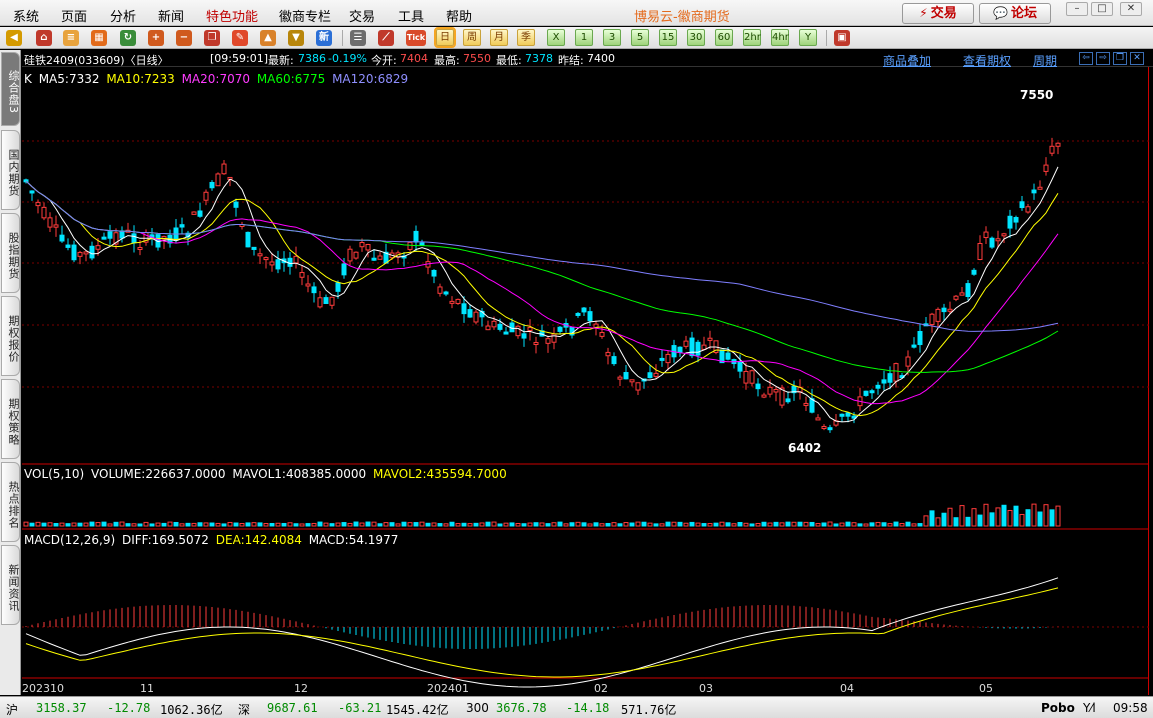 The image size is (1153, 718). I want to click on side-tab-news: 新闻资讯, so click(10, 585).